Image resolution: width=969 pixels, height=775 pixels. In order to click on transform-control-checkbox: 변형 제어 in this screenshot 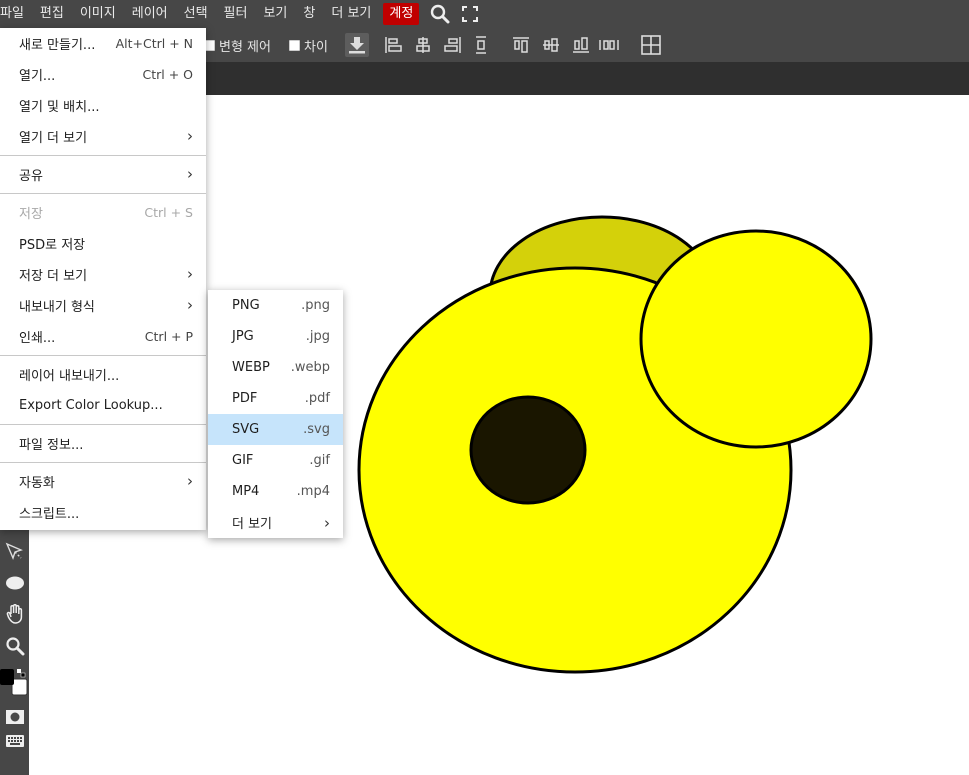, I will do `click(237, 45)`.